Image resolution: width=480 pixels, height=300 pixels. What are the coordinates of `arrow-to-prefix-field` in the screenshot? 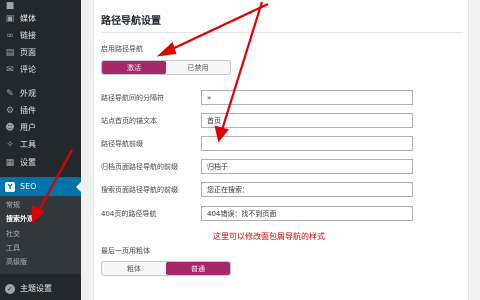 It's located at (242, 66).